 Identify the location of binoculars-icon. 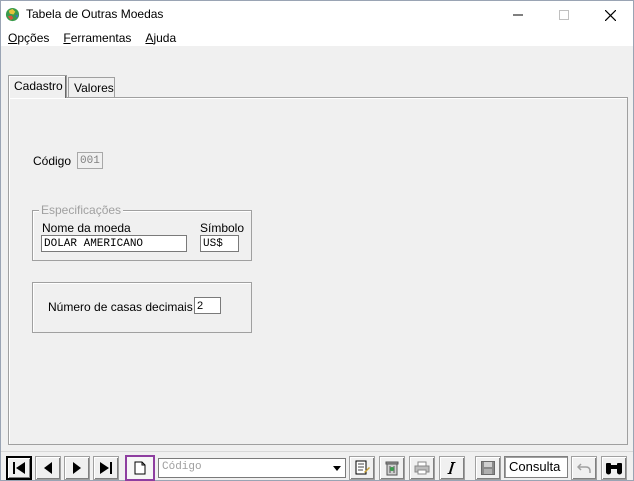
(614, 469).